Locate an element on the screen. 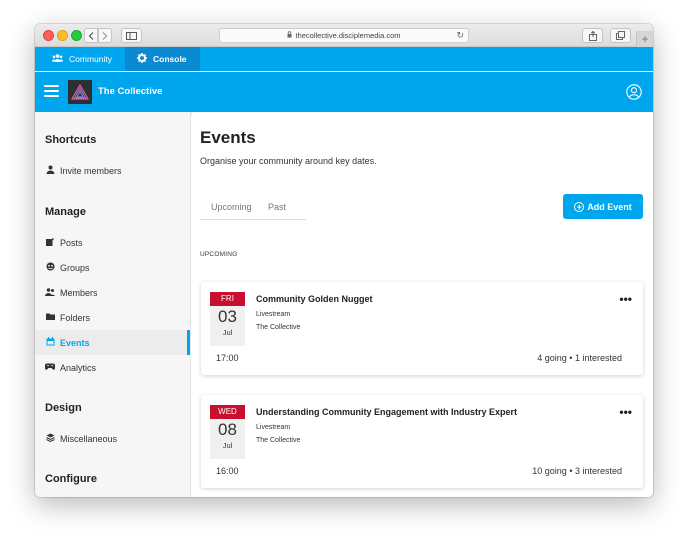 The width and height of the screenshot is (688, 544). share-button is located at coordinates (592, 35).